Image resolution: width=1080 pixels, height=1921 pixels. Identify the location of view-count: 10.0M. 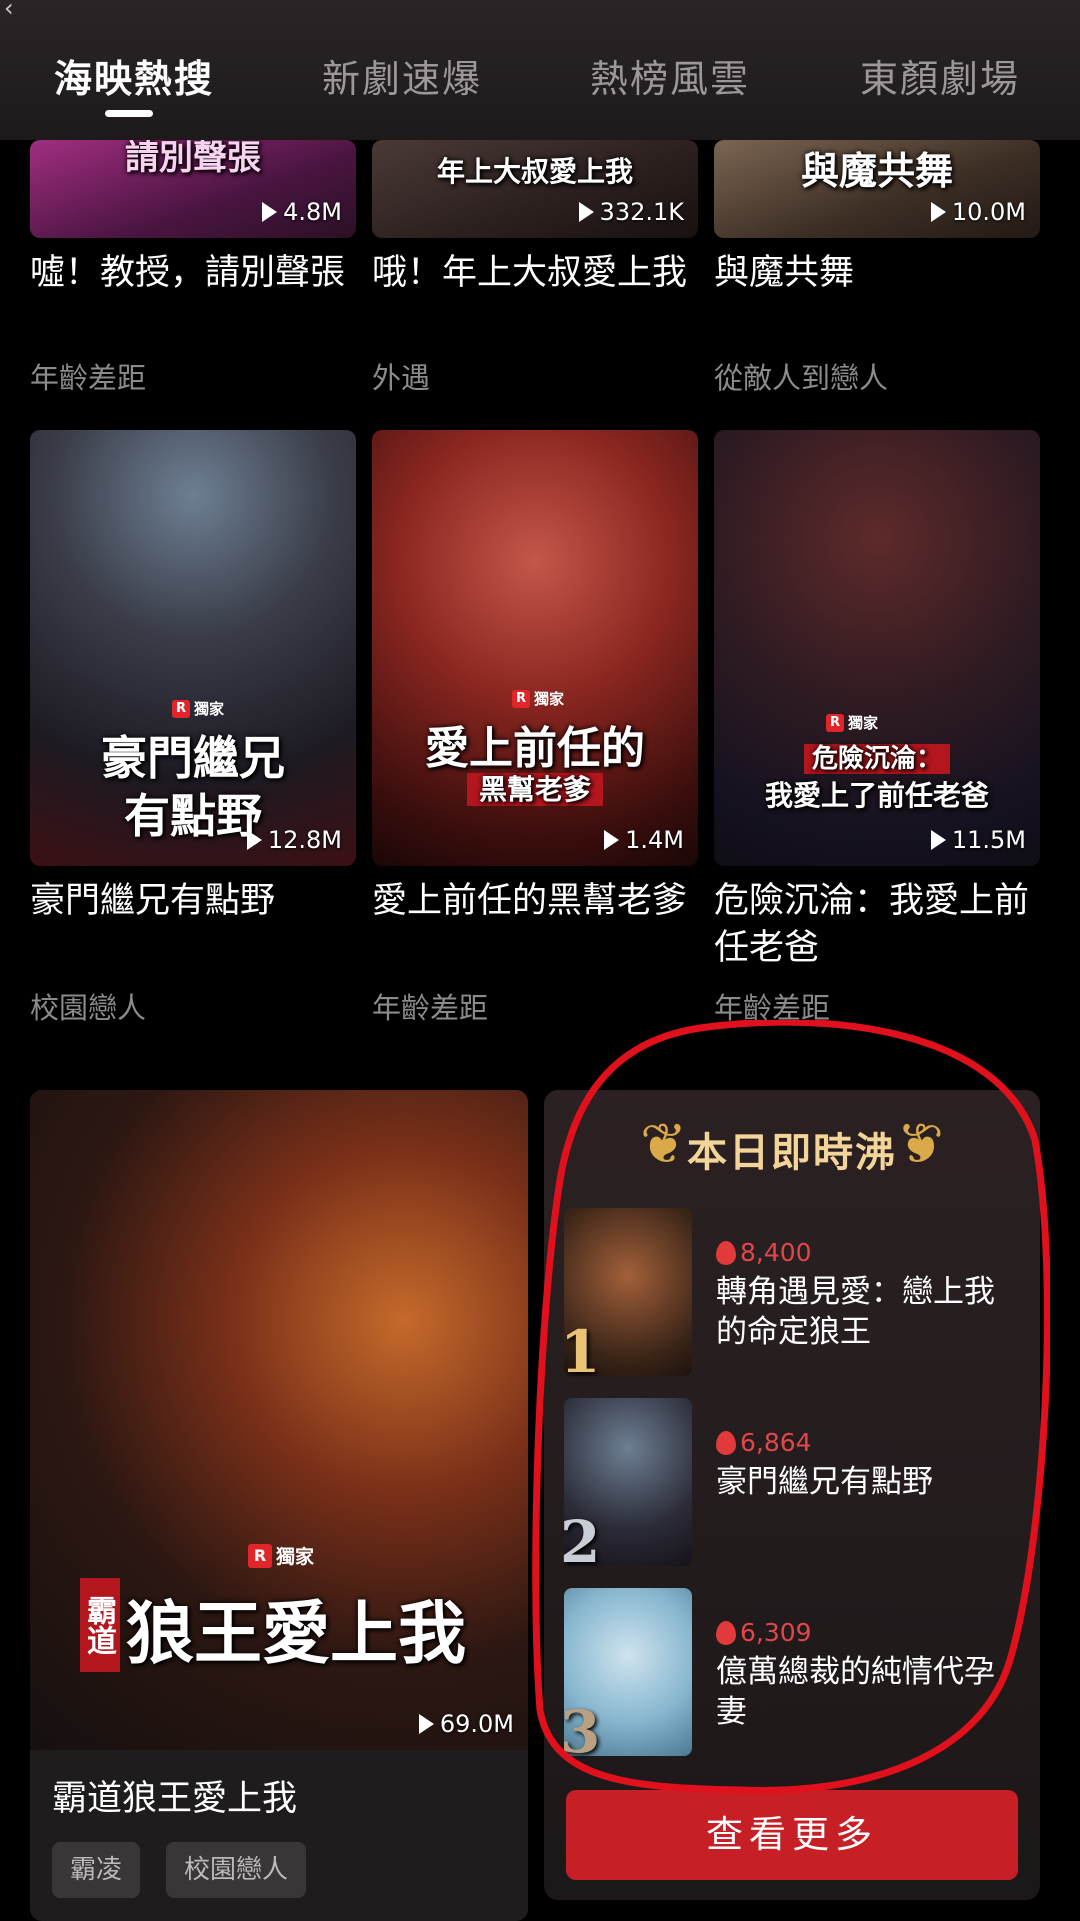
(978, 212).